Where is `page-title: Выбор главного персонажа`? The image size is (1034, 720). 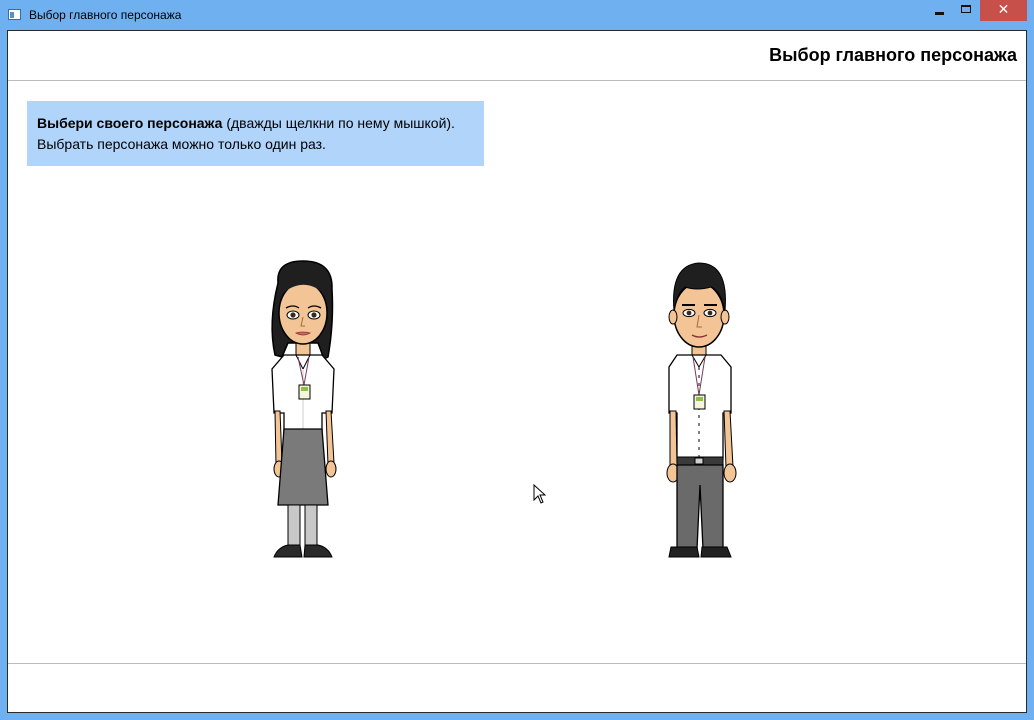 page-title: Выбор главного персонажа is located at coordinates (893, 55).